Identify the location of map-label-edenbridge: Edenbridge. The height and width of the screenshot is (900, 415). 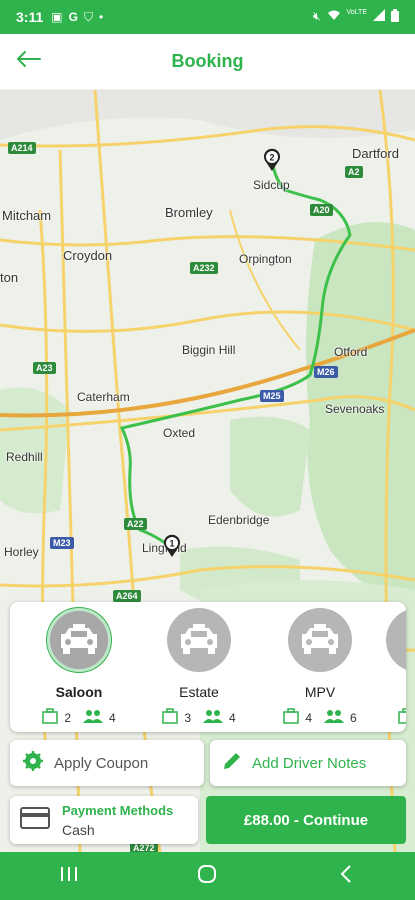
(239, 520).